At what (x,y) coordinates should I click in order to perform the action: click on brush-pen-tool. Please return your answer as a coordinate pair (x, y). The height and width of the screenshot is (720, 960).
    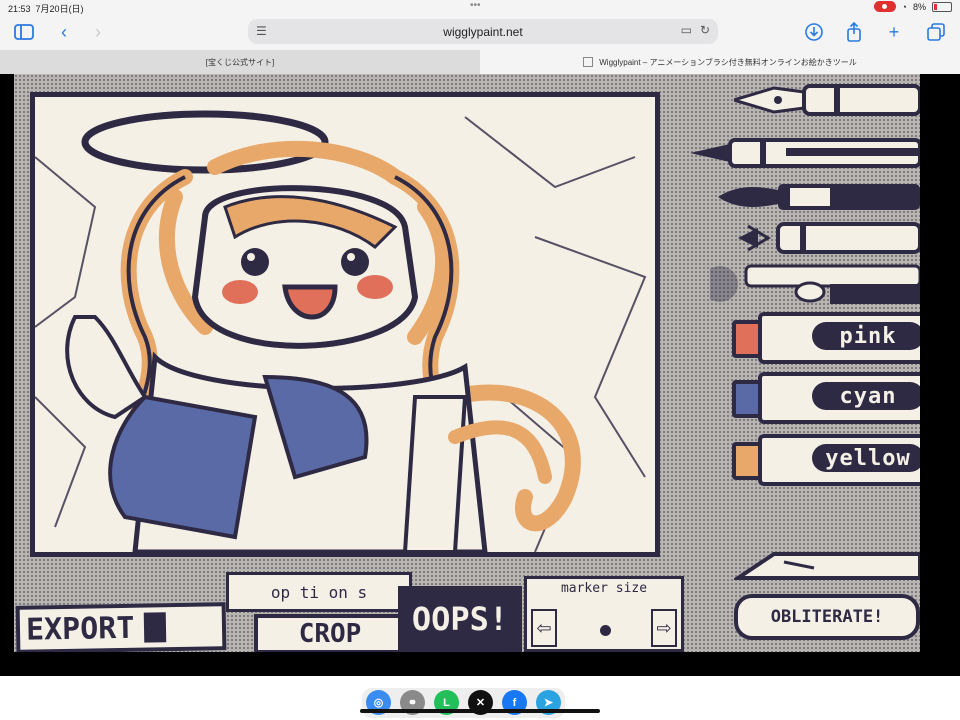
    Looking at the image, I should click on (819, 197).